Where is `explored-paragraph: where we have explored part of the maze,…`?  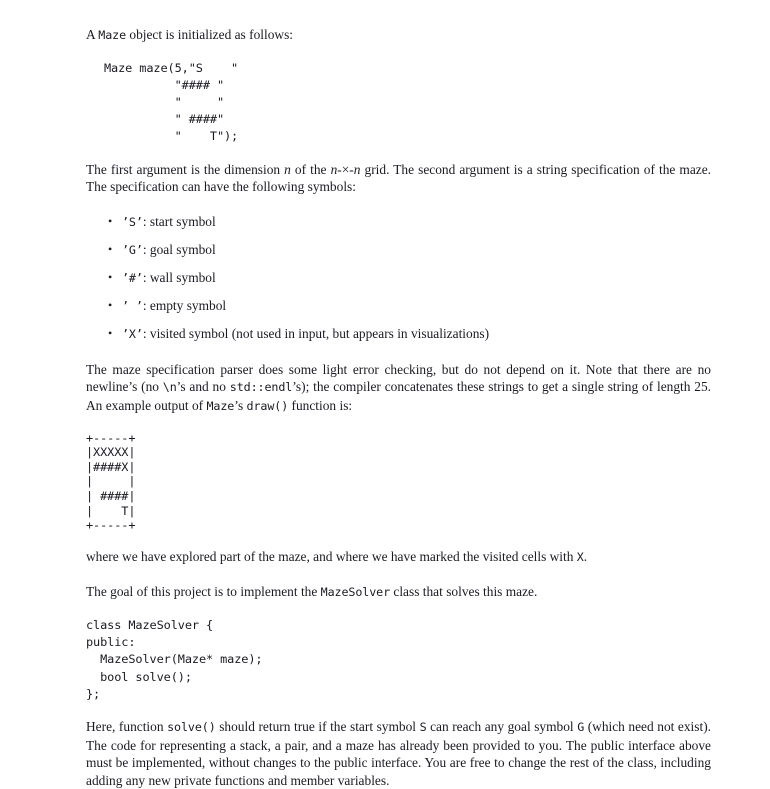
explored-paragraph: where we have explored part of the maze,… is located at coordinates (398, 557).